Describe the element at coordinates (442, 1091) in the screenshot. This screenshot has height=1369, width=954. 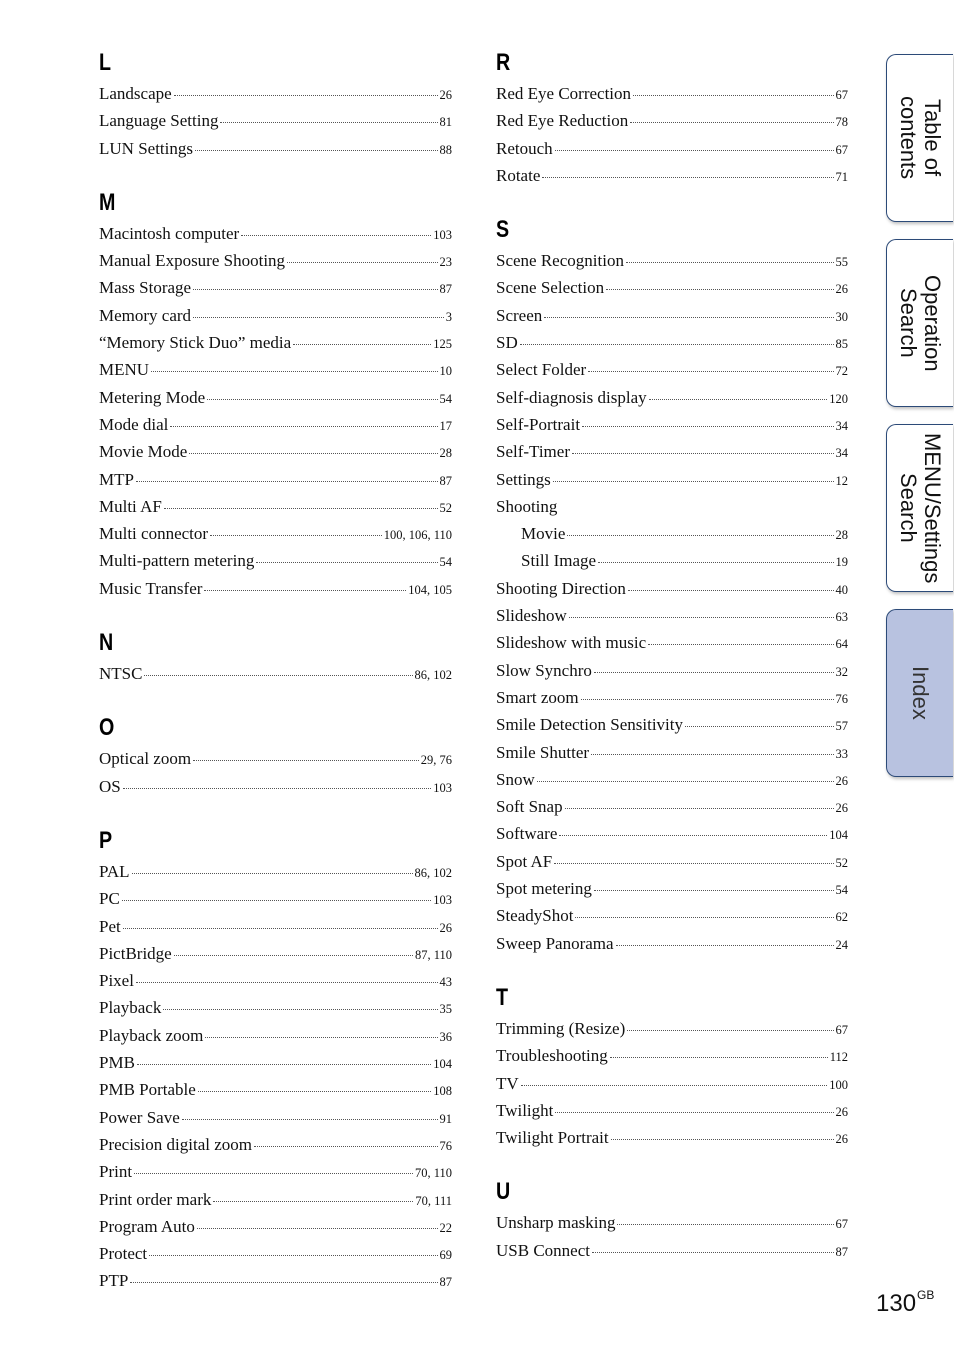
I see `entry-pages: 108` at that location.